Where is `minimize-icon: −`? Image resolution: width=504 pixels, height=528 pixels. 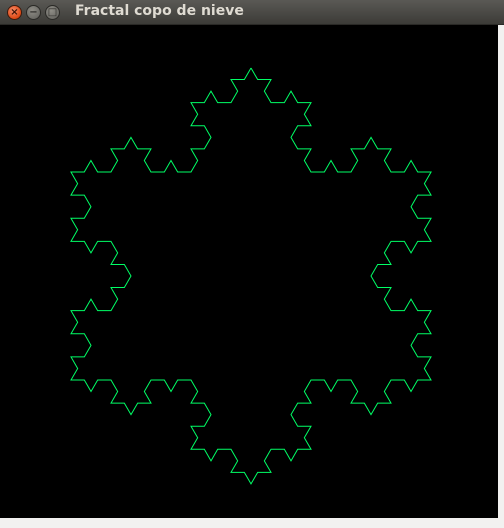
minimize-icon: − is located at coordinates (33, 12).